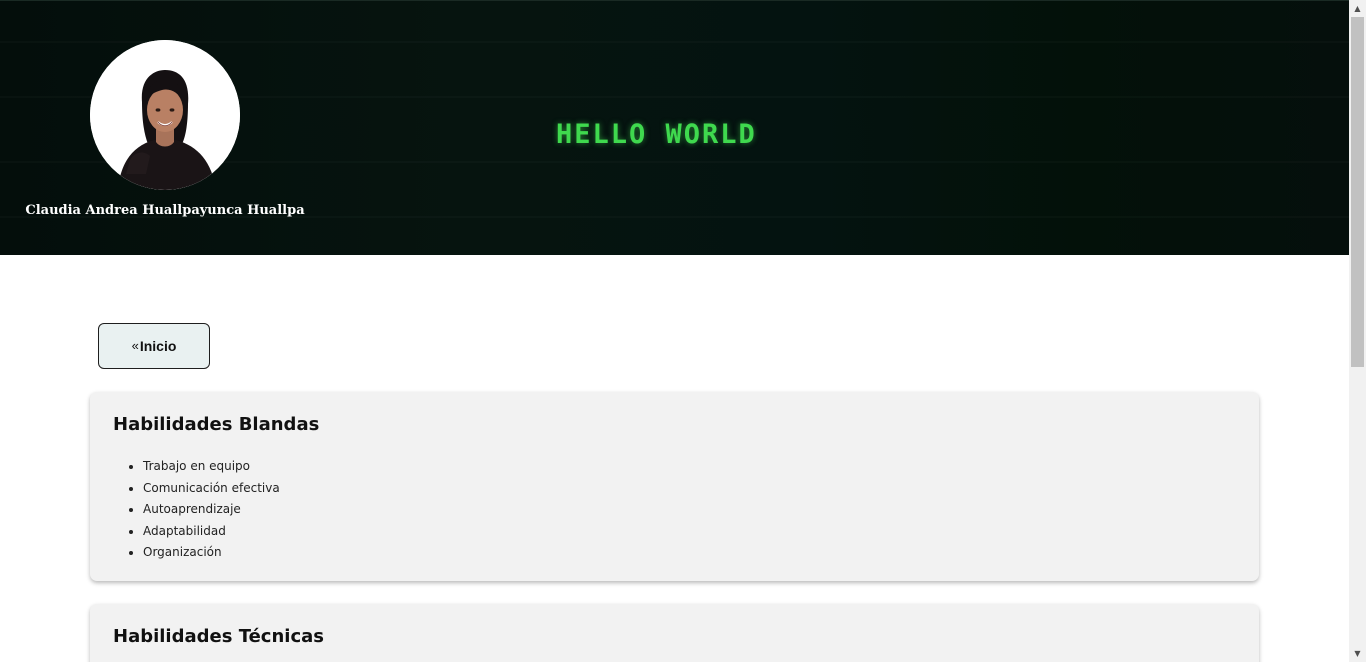 This screenshot has height=662, width=1366. Describe the element at coordinates (218, 636) in the screenshot. I see `section-title: Habilidades Técnicas` at that location.